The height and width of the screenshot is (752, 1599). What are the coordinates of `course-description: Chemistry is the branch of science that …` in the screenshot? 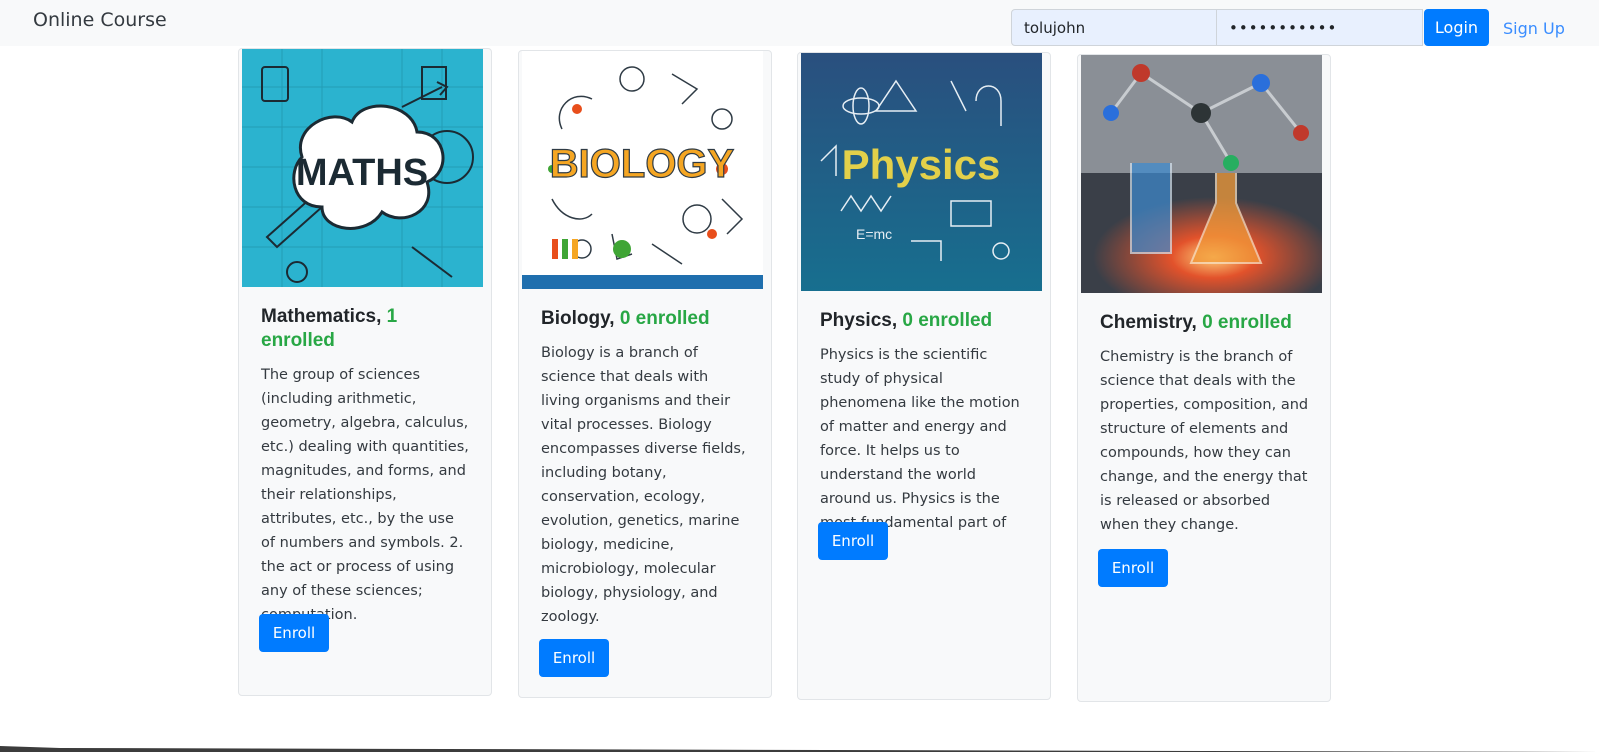 It's located at (1204, 441).